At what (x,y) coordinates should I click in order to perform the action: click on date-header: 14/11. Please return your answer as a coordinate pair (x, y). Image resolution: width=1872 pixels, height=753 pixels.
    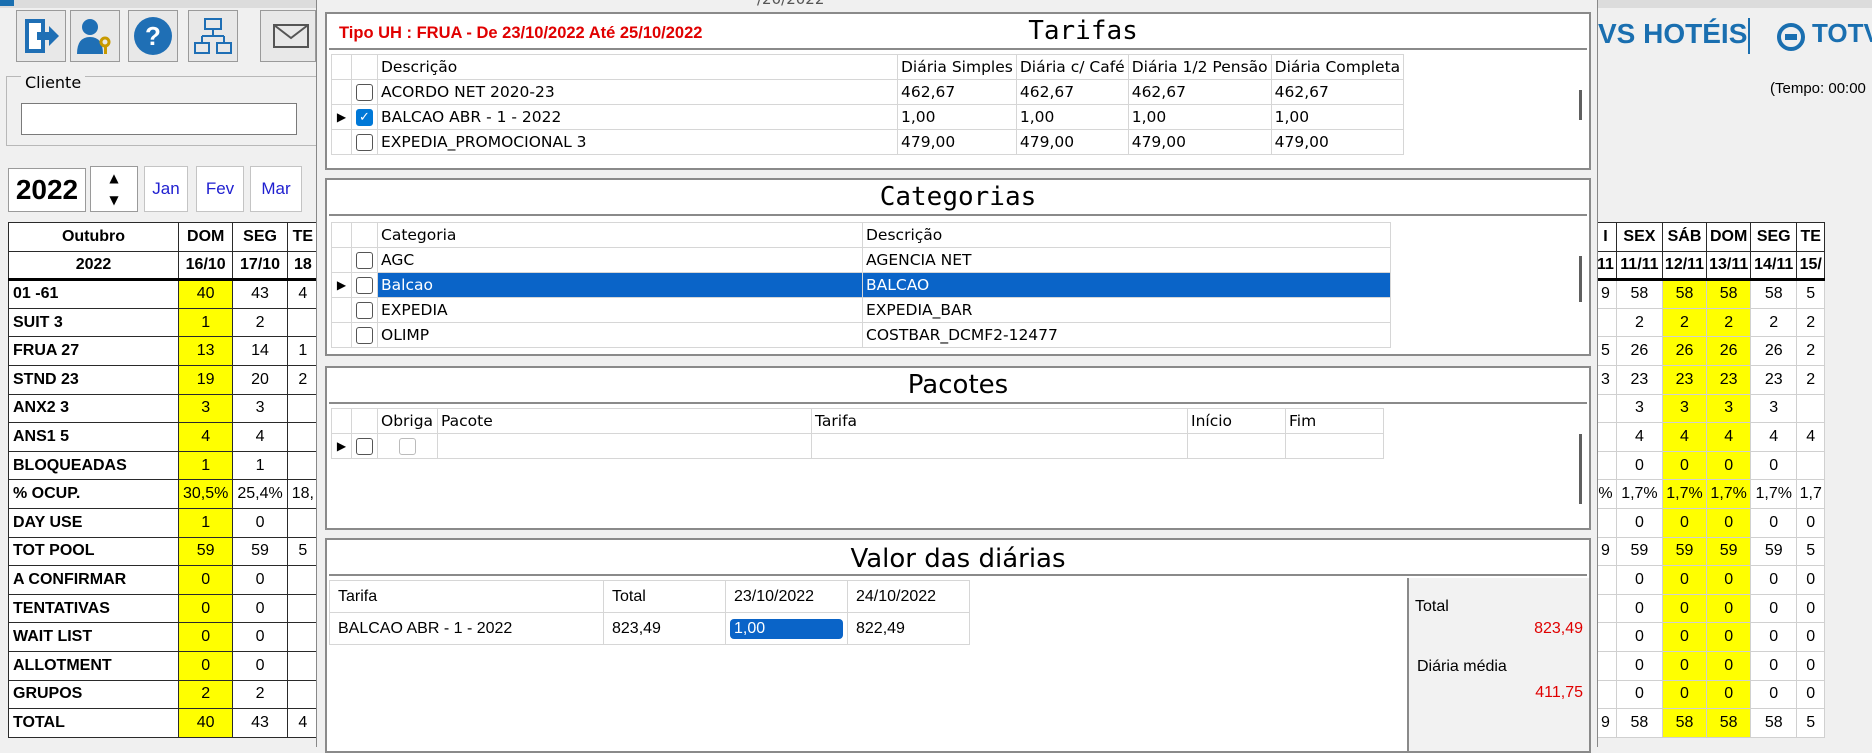
    Looking at the image, I should click on (1774, 266).